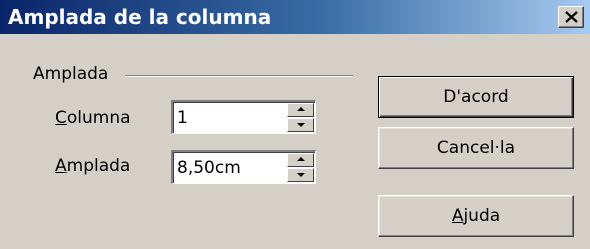 This screenshot has width=590, height=249. I want to click on ok-button: D'acord, so click(476, 97).